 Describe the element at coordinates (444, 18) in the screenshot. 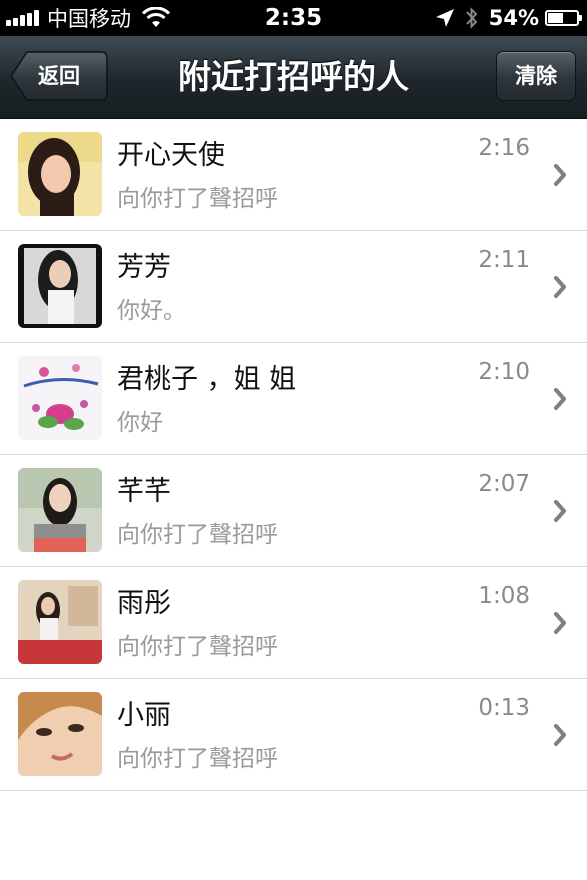

I see `location-arrow-icon` at that location.